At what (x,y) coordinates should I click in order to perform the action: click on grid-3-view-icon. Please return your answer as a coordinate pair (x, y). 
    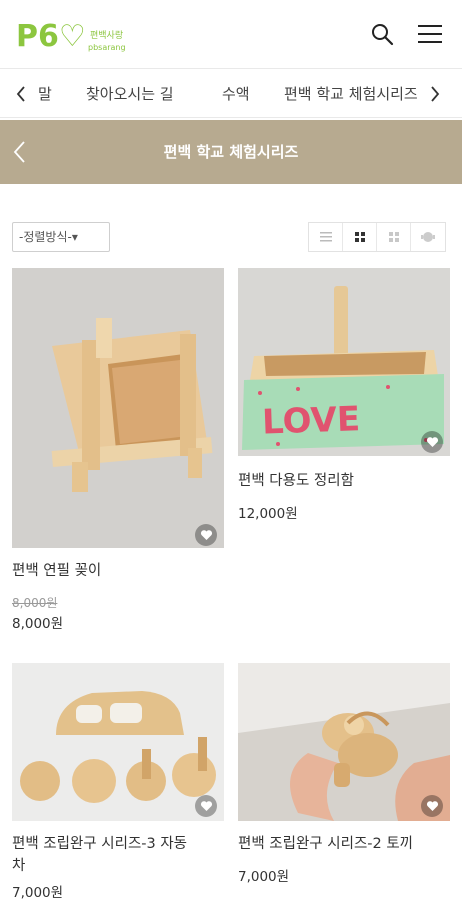
    Looking at the image, I should click on (394, 237).